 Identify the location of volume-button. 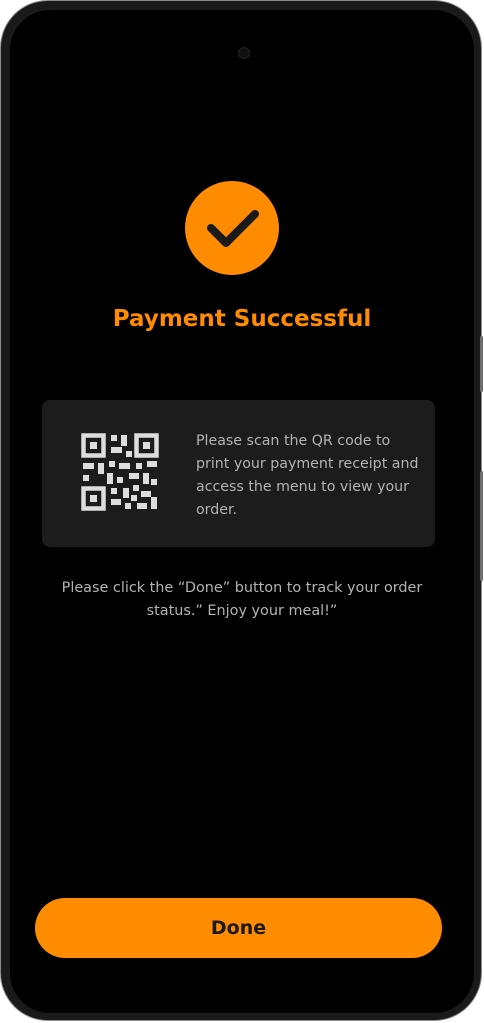
(481, 364).